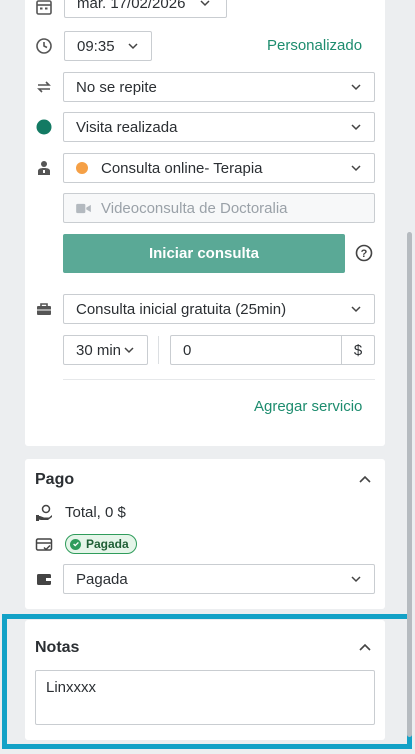 This screenshot has height=754, width=415. I want to click on wallet-icon, so click(44, 579).